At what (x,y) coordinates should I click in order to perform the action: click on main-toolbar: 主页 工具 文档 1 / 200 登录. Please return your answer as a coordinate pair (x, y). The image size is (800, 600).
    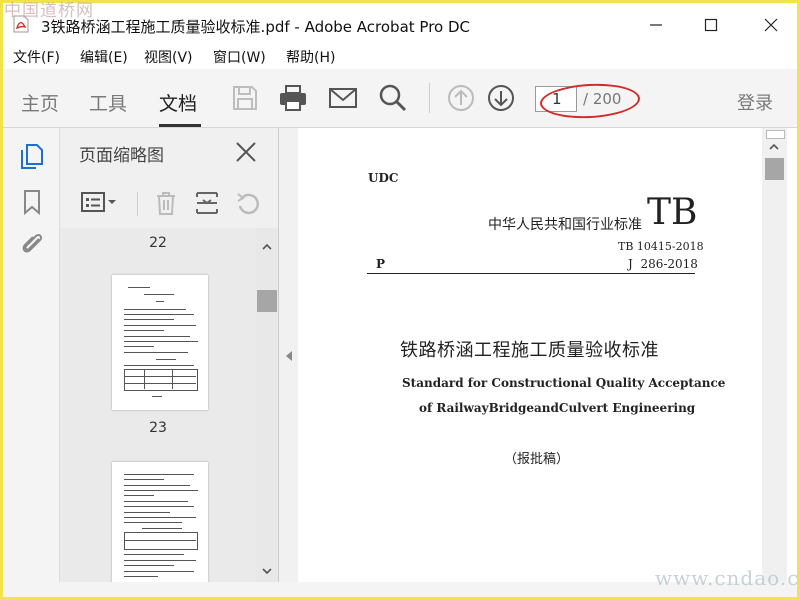
    Looking at the image, I should click on (400, 98).